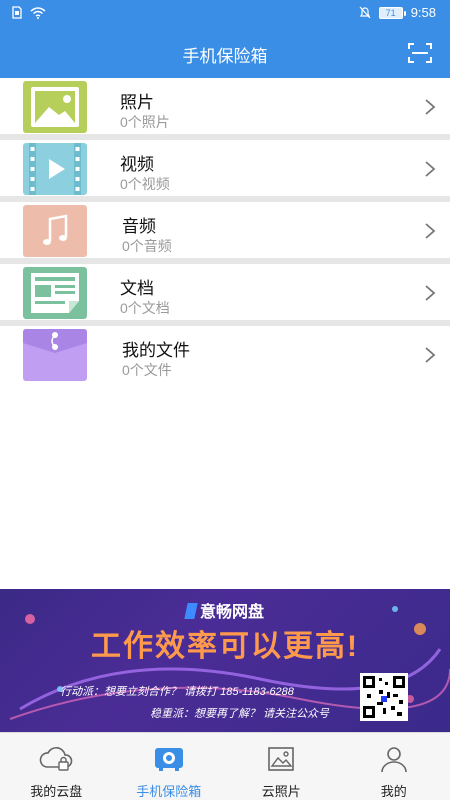 This screenshot has height=800, width=450. I want to click on tab-my-cloud: 我的云盘, so click(56, 766).